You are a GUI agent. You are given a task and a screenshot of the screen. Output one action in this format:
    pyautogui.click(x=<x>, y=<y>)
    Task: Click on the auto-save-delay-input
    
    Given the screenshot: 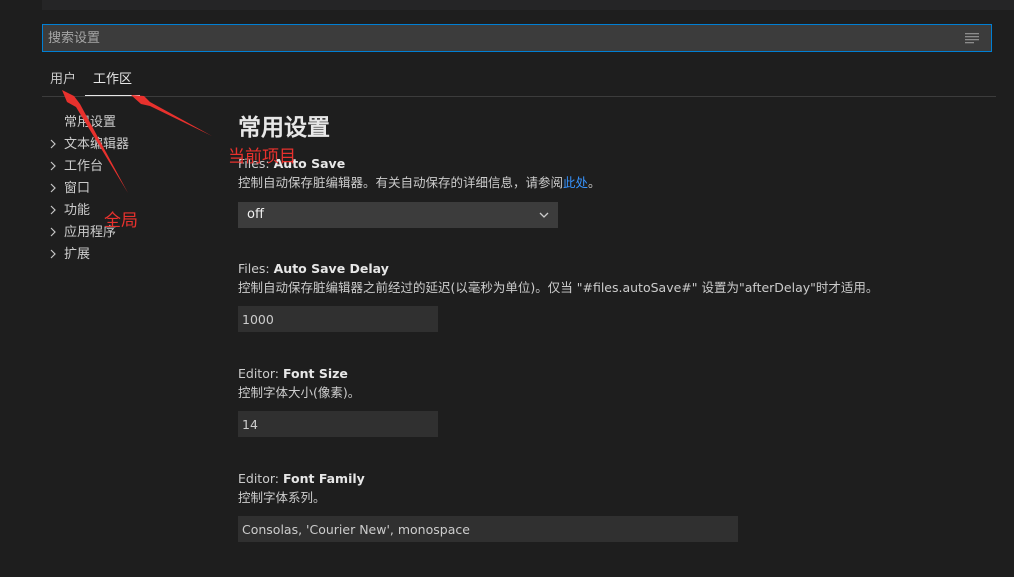 What is the action you would take?
    pyautogui.click(x=338, y=319)
    